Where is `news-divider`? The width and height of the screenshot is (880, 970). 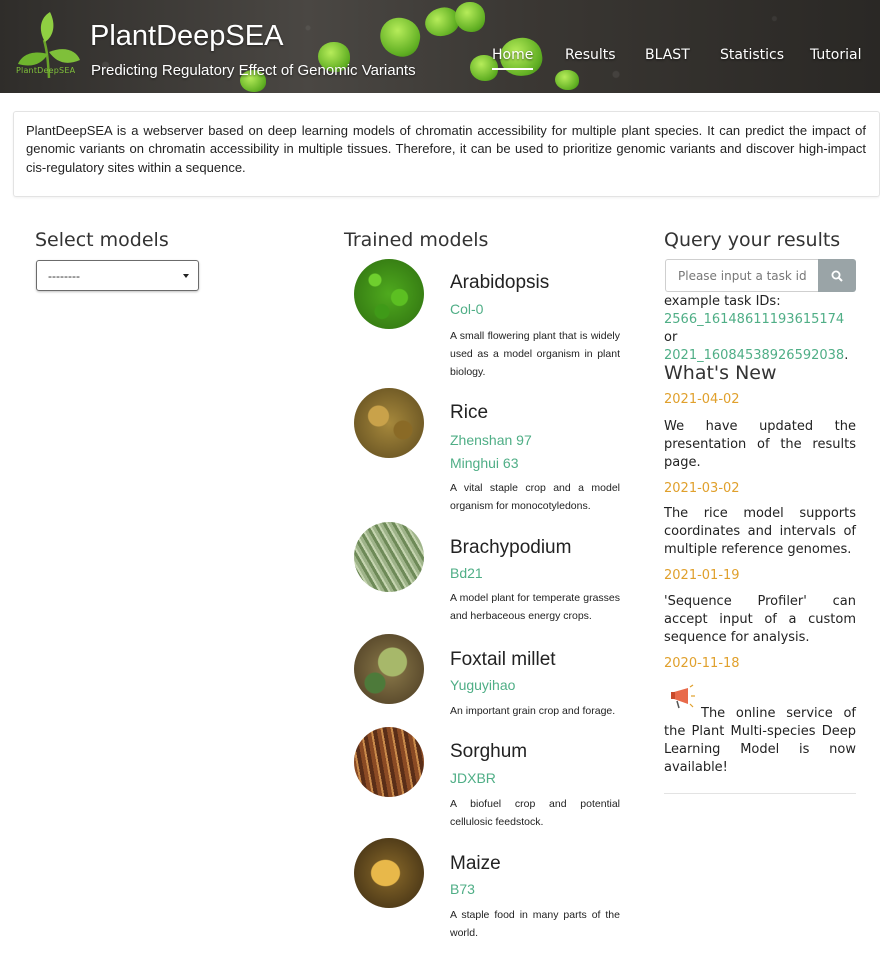 news-divider is located at coordinates (760, 793).